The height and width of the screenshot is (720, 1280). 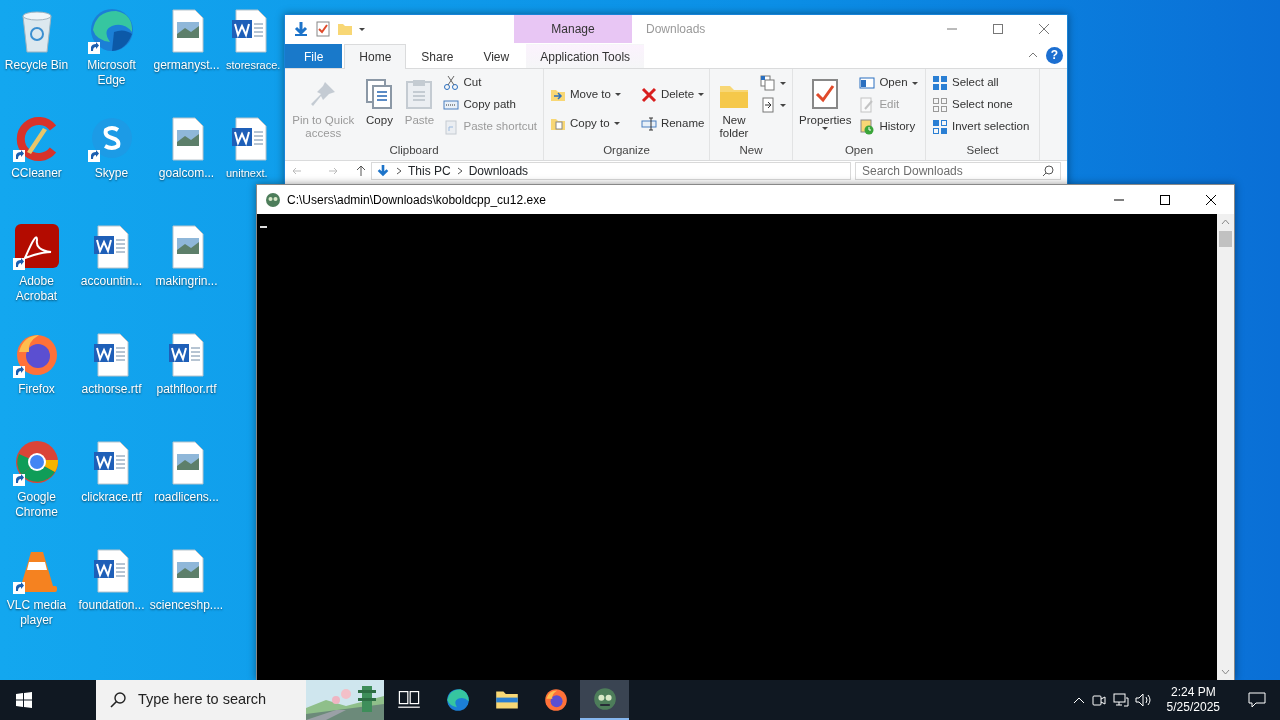 What do you see at coordinates (451, 105) in the screenshot?
I see `path-icon` at bounding box center [451, 105].